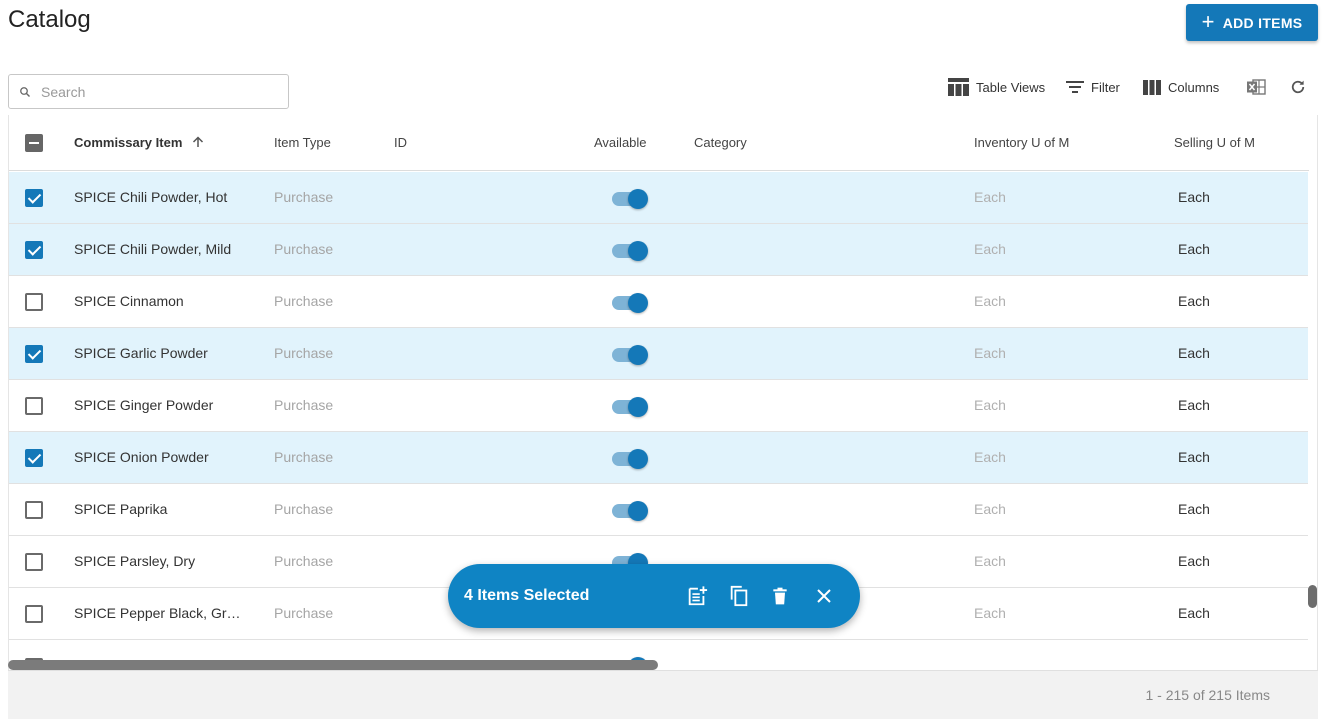 The height and width of the screenshot is (719, 1329). I want to click on table-row: SPICE Garlic Powder Purchase Each Each, so click(658, 354).